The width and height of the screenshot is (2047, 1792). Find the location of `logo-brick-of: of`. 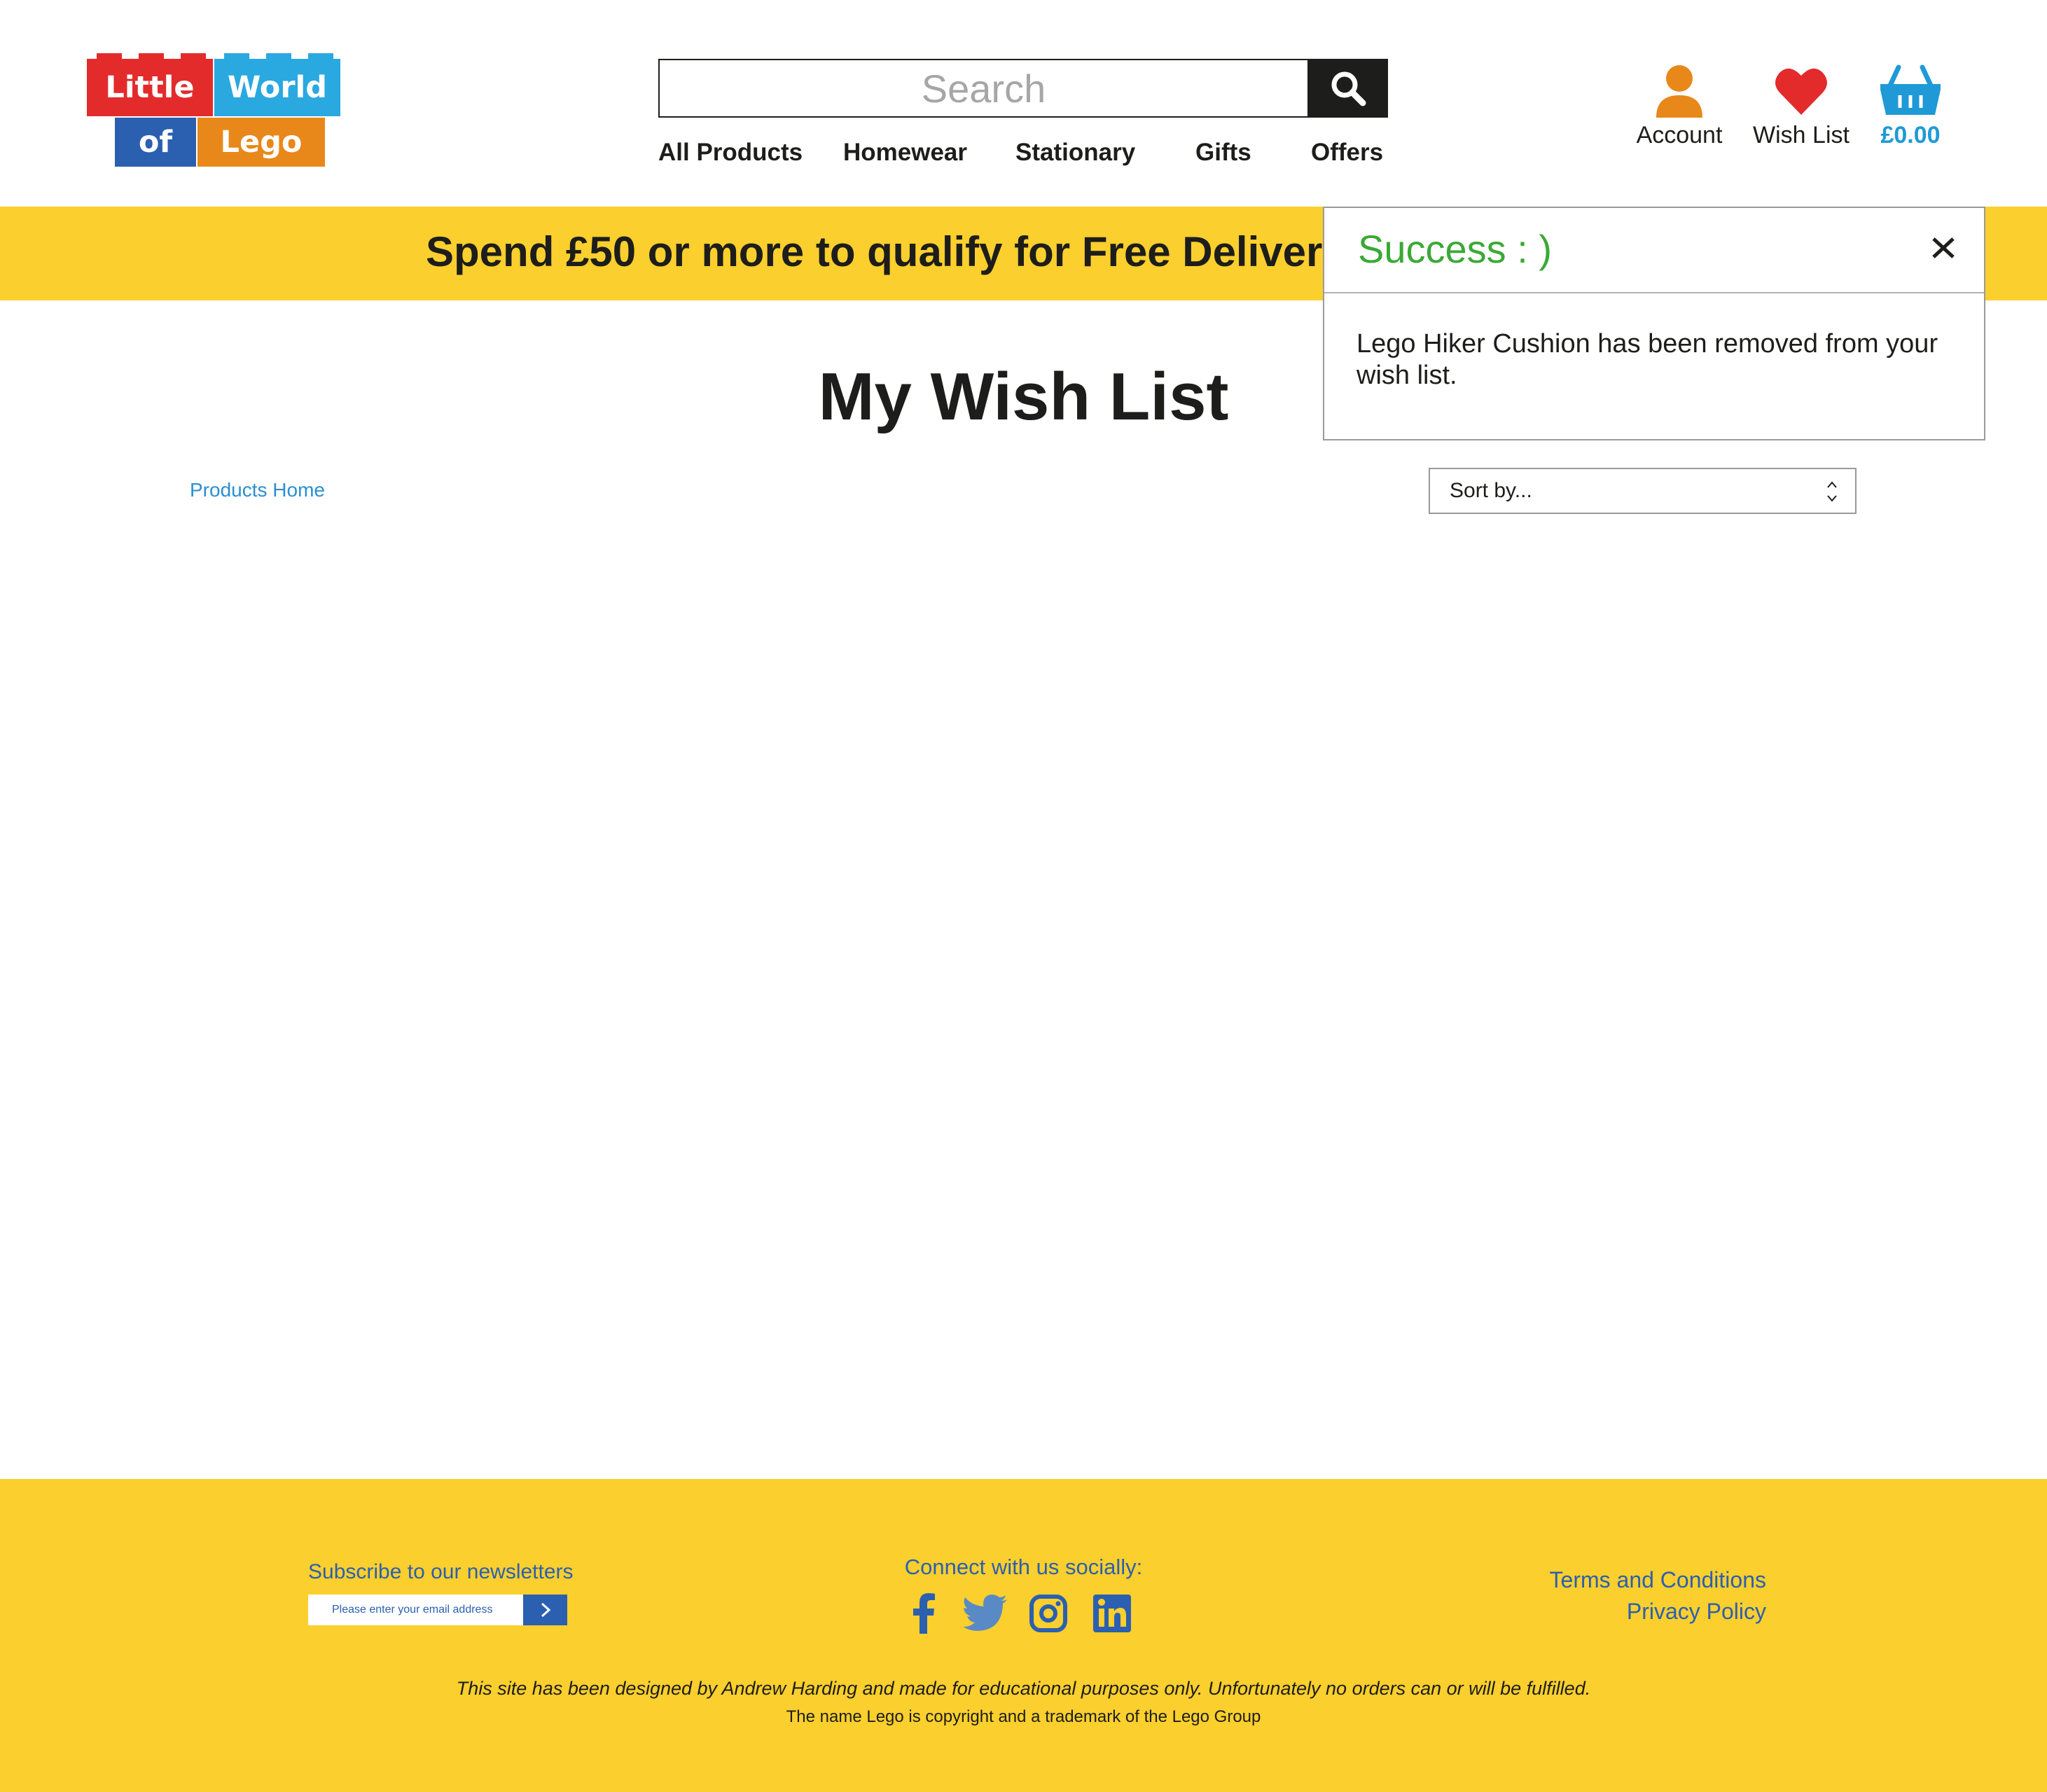

logo-brick-of: of is located at coordinates (155, 142).